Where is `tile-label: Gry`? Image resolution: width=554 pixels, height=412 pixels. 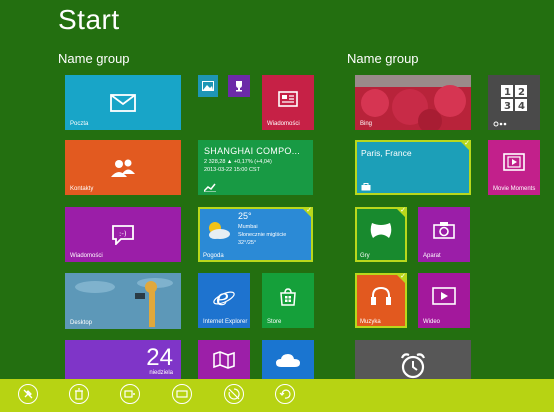 tile-label: Gry is located at coordinates (365, 256).